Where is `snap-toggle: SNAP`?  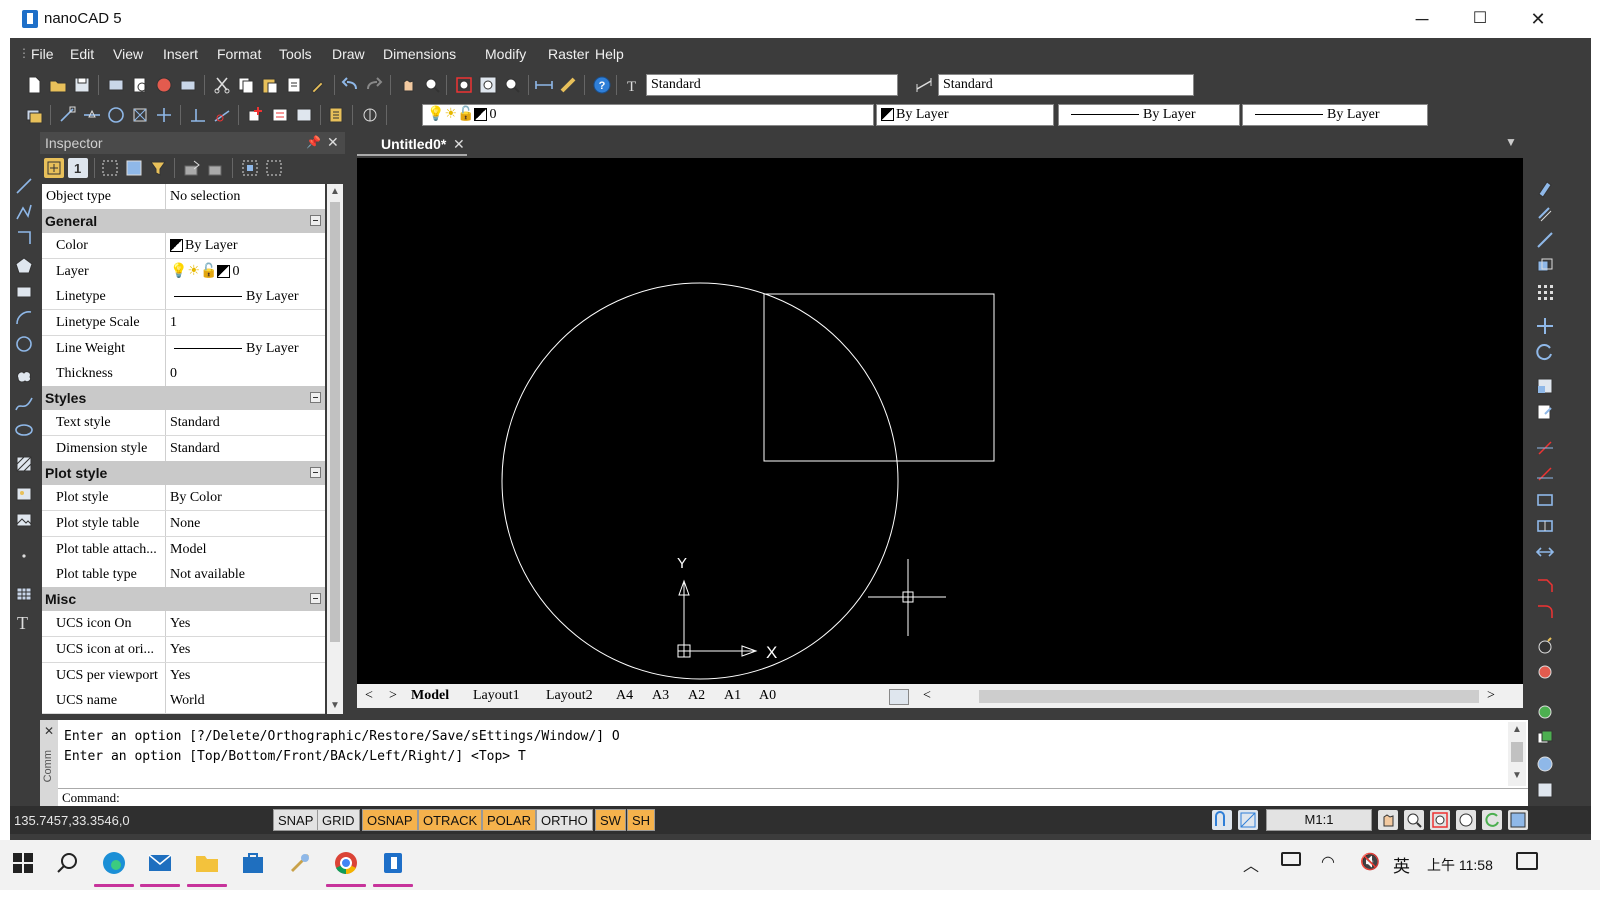 snap-toggle: SNAP is located at coordinates (296, 820).